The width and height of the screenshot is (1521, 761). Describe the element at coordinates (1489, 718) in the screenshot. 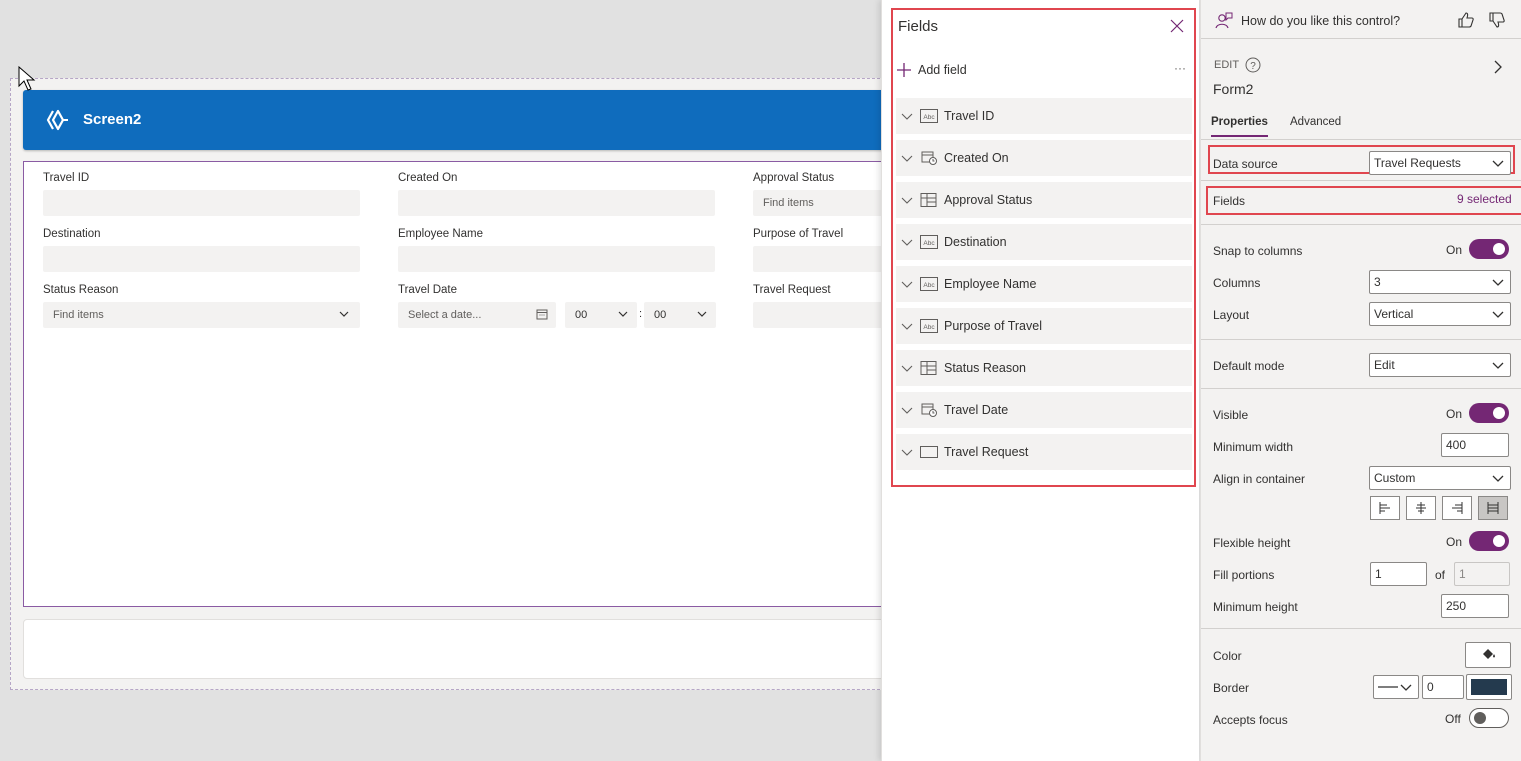

I see `accepts-focus-toggle` at that location.